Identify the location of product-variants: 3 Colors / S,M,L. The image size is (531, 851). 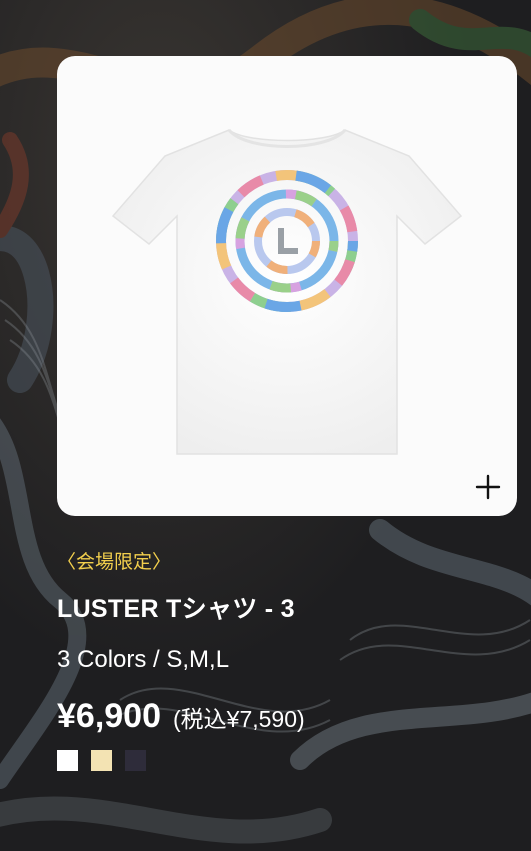
(143, 659).